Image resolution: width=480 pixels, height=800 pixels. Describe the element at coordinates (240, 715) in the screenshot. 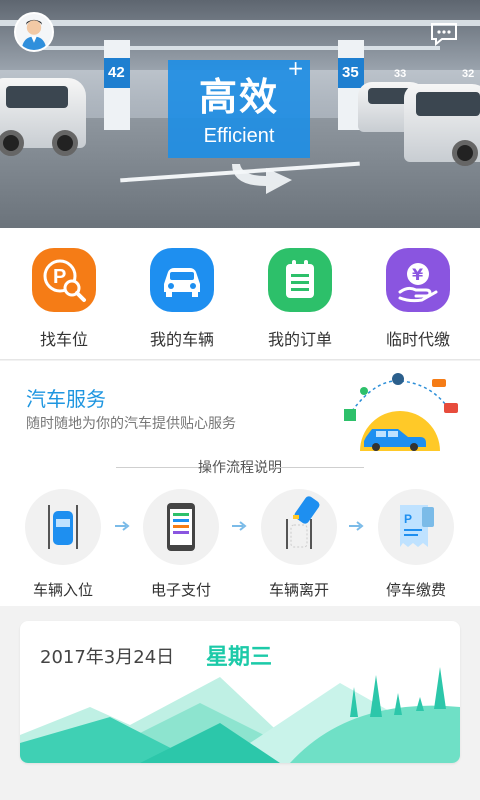

I see `mountain-illustration` at that location.